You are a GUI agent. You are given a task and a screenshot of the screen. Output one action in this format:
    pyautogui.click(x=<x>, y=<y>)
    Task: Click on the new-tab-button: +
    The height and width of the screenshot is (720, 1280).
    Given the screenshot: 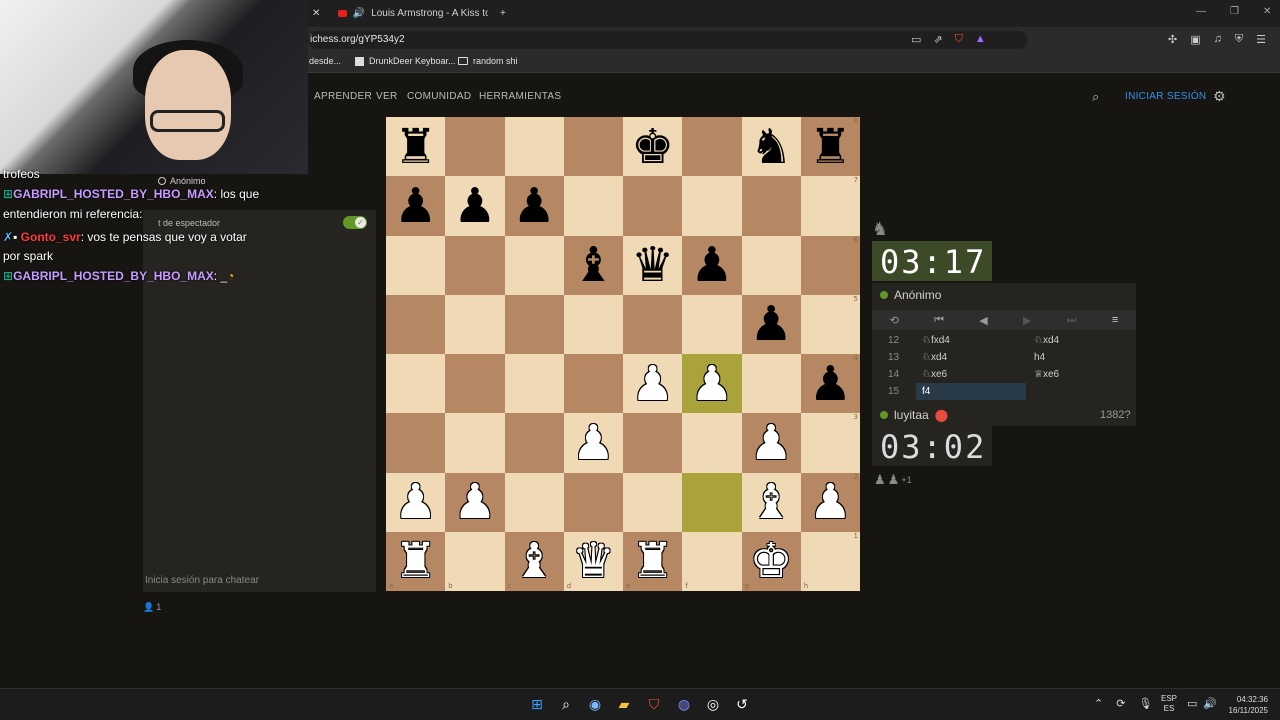 What is the action you would take?
    pyautogui.click(x=503, y=13)
    